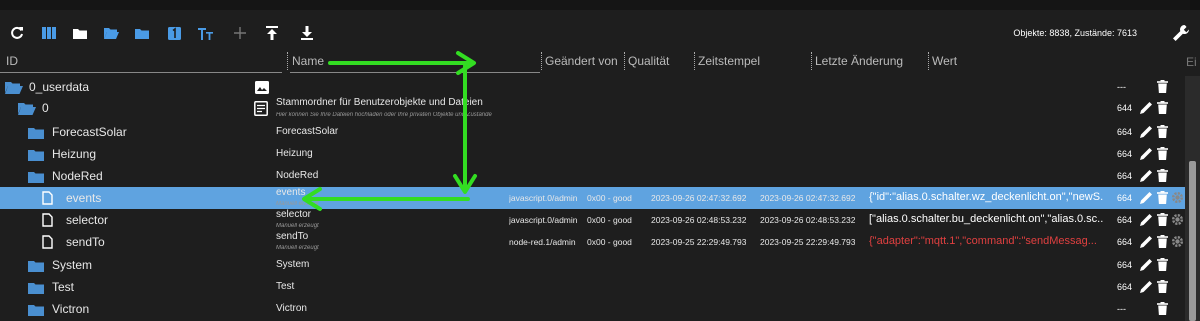 The image size is (1200, 321). I want to click on col-name-header: Name, so click(308, 61).